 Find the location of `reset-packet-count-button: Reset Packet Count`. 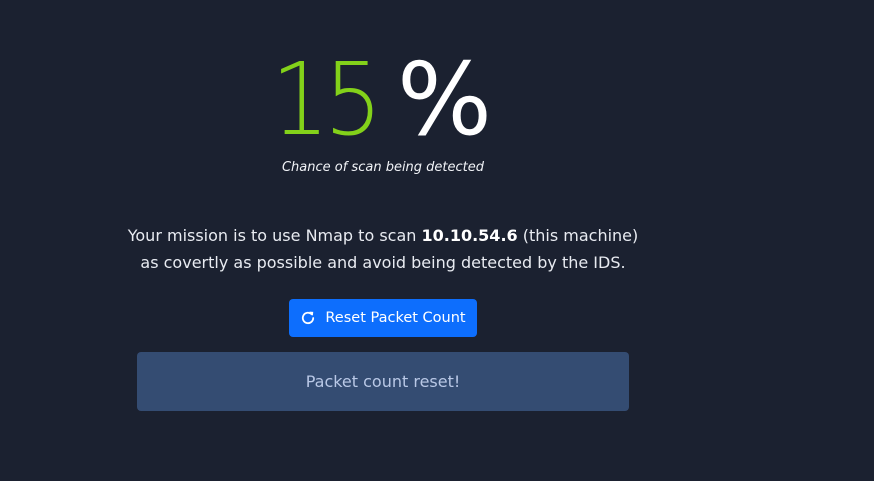

reset-packet-count-button: Reset Packet Count is located at coordinates (383, 318).